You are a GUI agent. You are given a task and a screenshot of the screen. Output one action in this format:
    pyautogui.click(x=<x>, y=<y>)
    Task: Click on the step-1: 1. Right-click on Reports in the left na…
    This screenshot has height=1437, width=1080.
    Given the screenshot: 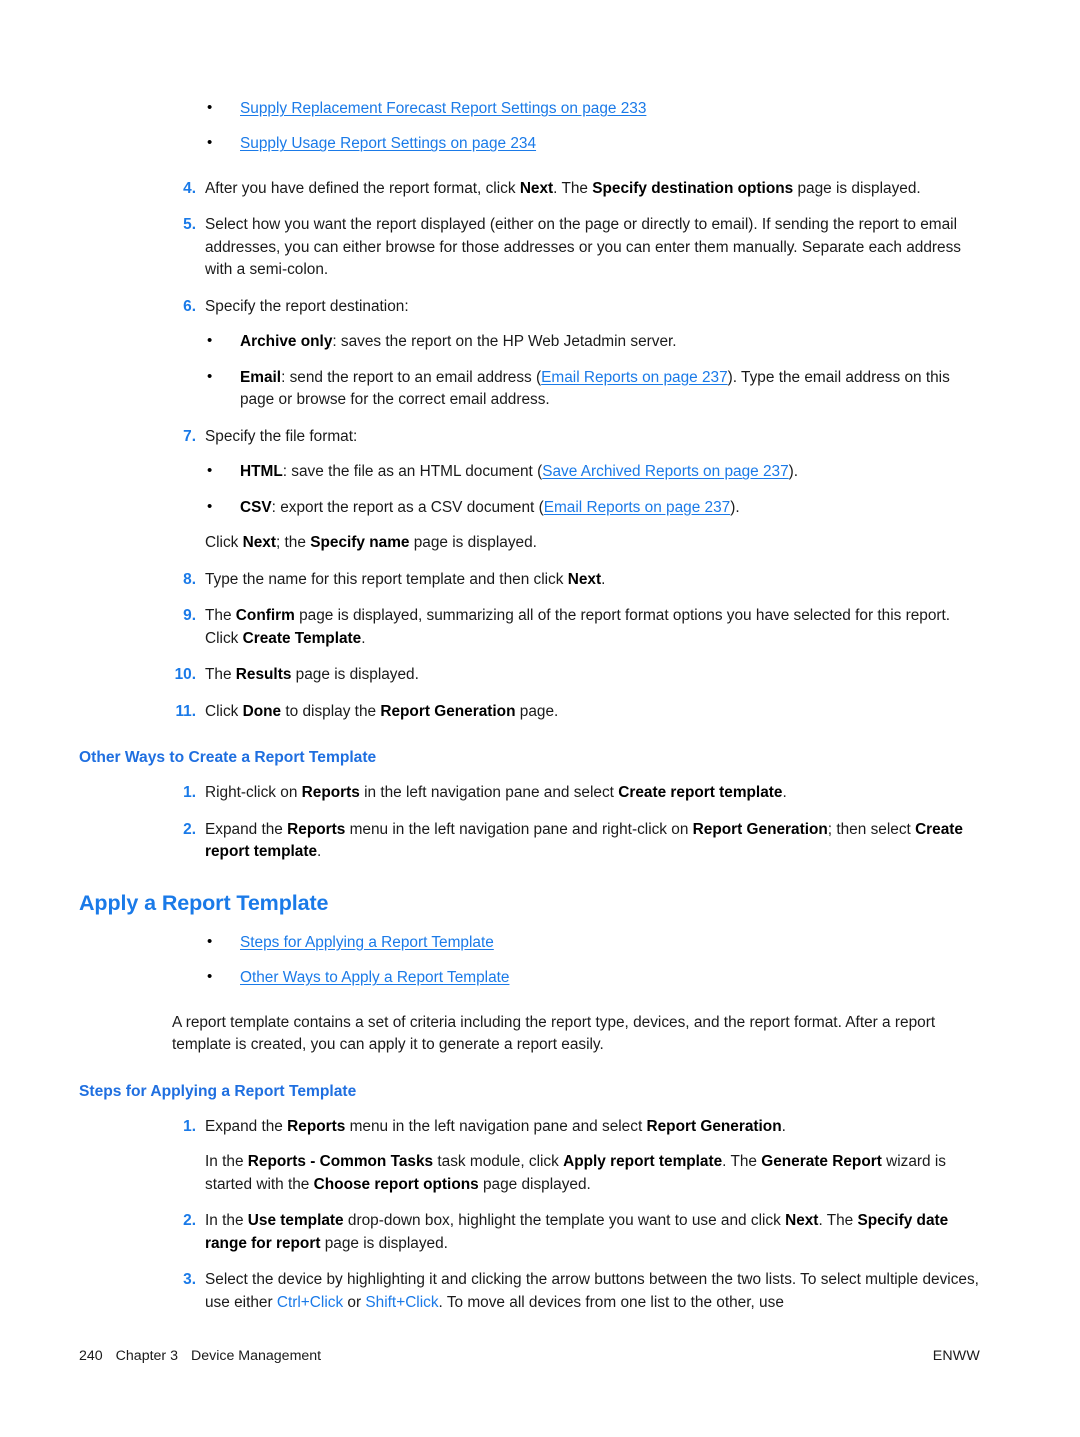 What is the action you would take?
    pyautogui.click(x=529, y=793)
    